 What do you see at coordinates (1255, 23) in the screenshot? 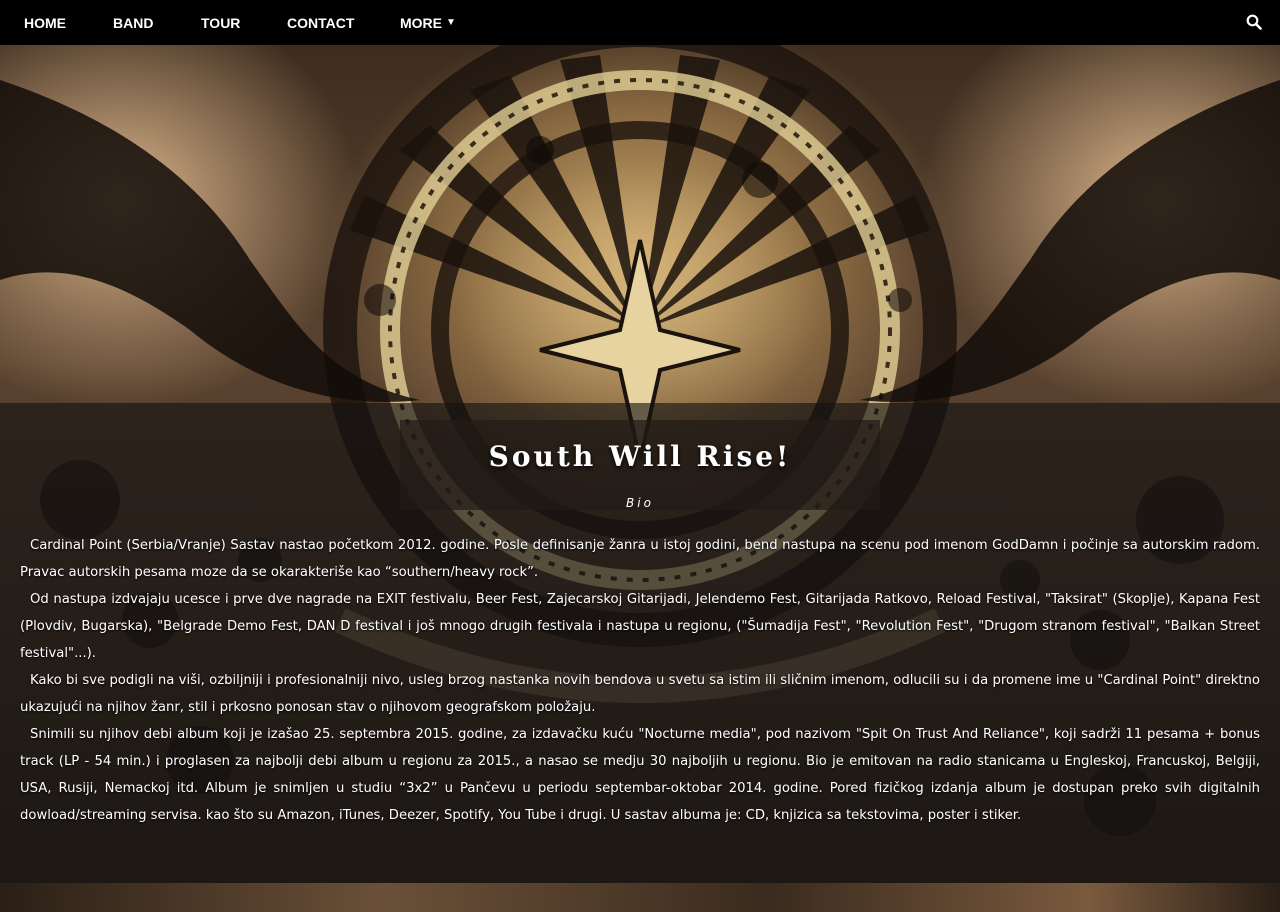
I see `search-icon` at bounding box center [1255, 23].